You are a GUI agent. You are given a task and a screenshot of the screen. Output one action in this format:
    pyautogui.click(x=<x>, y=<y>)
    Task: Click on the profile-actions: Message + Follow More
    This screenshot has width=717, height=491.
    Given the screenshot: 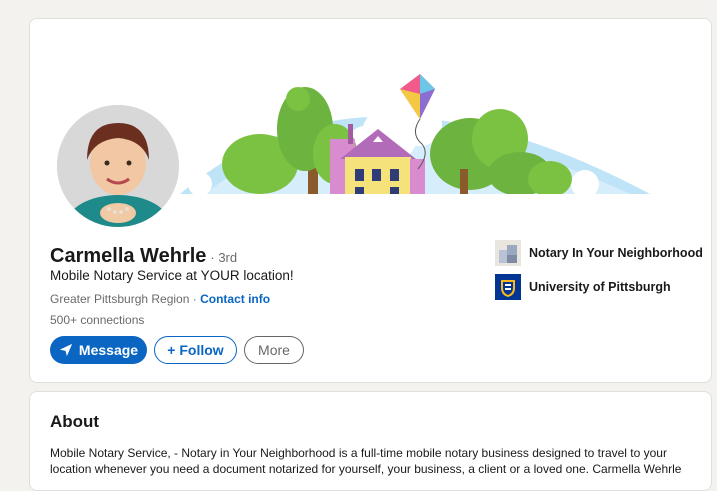 What is the action you would take?
    pyautogui.click(x=177, y=350)
    